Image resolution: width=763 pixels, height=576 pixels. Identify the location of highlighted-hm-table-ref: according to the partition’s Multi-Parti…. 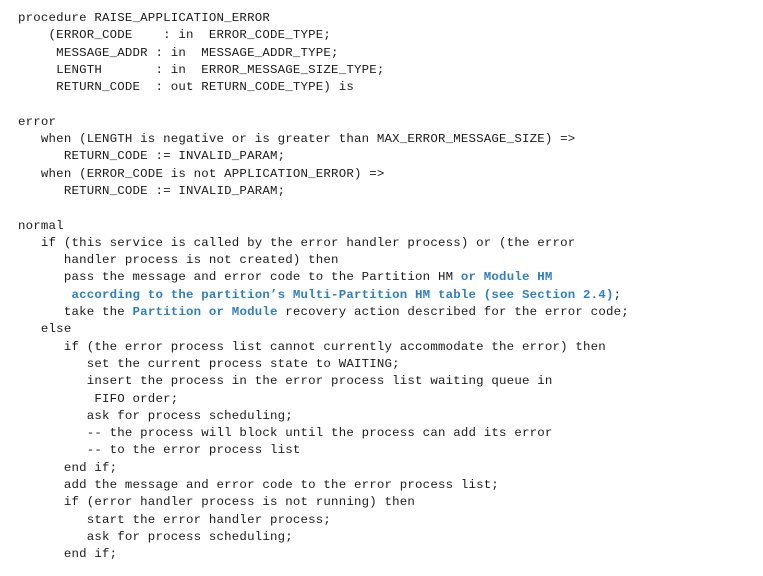
(316, 294).